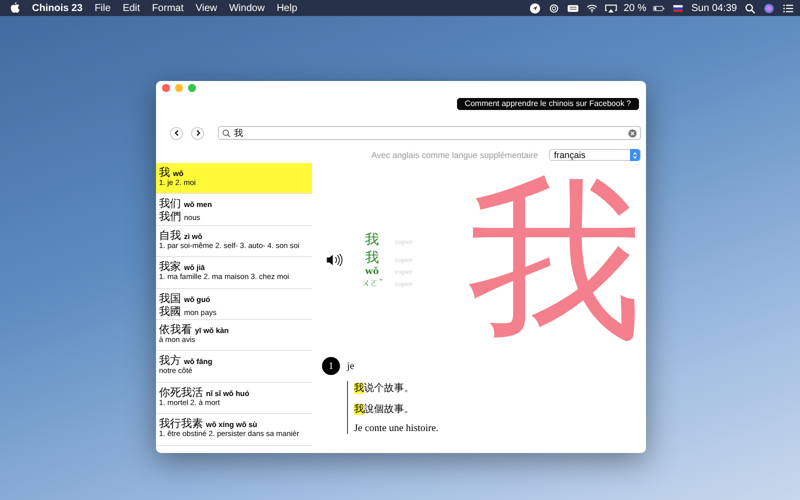  Describe the element at coordinates (164, 173) in the screenshot. I see `headword: 我` at that location.